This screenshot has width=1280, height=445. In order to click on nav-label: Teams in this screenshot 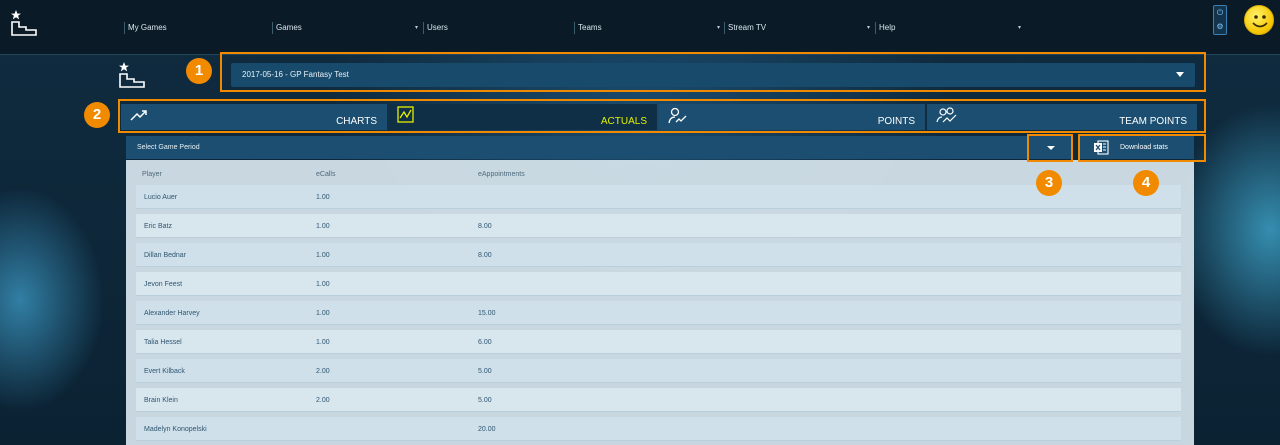, I will do `click(590, 27)`.